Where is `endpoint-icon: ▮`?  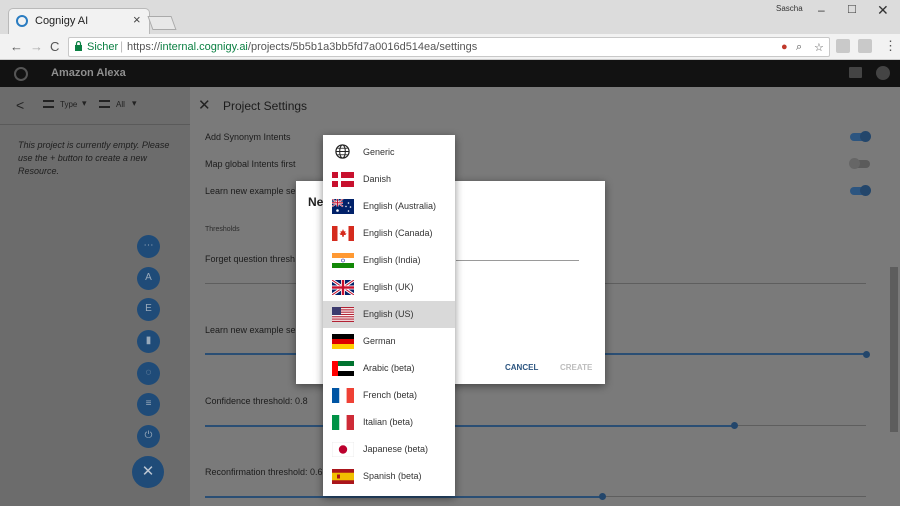 endpoint-icon: ▮ is located at coordinates (148, 340).